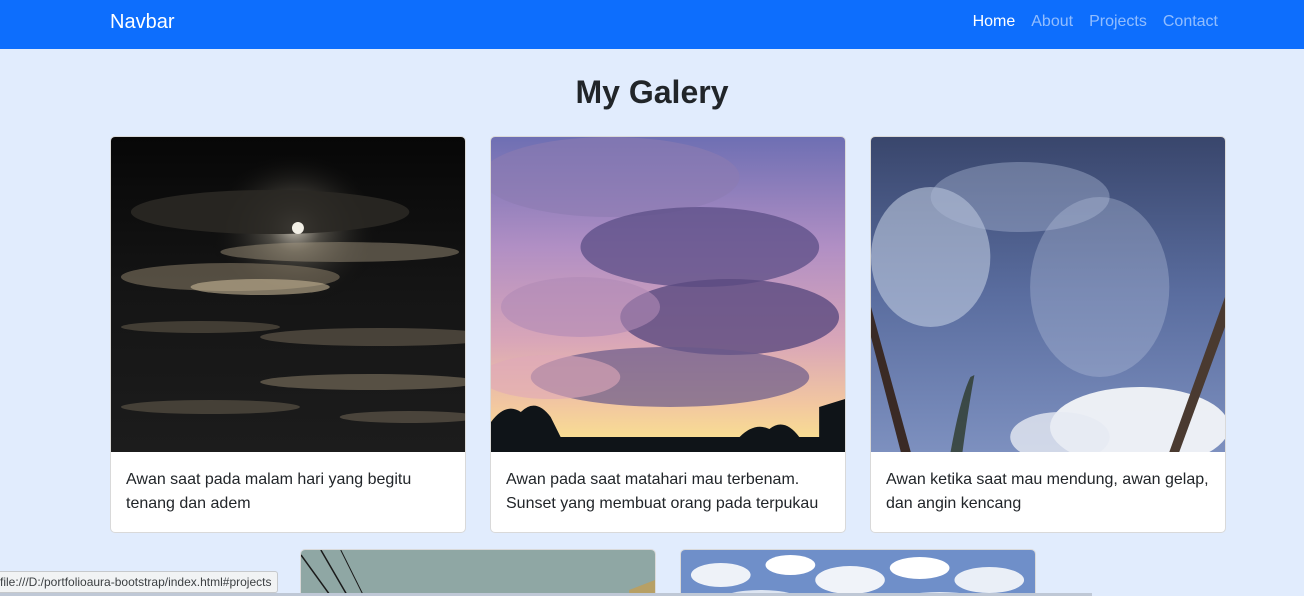  Describe the element at coordinates (1118, 22) in the screenshot. I see `nav-link-projects: Projects` at that location.